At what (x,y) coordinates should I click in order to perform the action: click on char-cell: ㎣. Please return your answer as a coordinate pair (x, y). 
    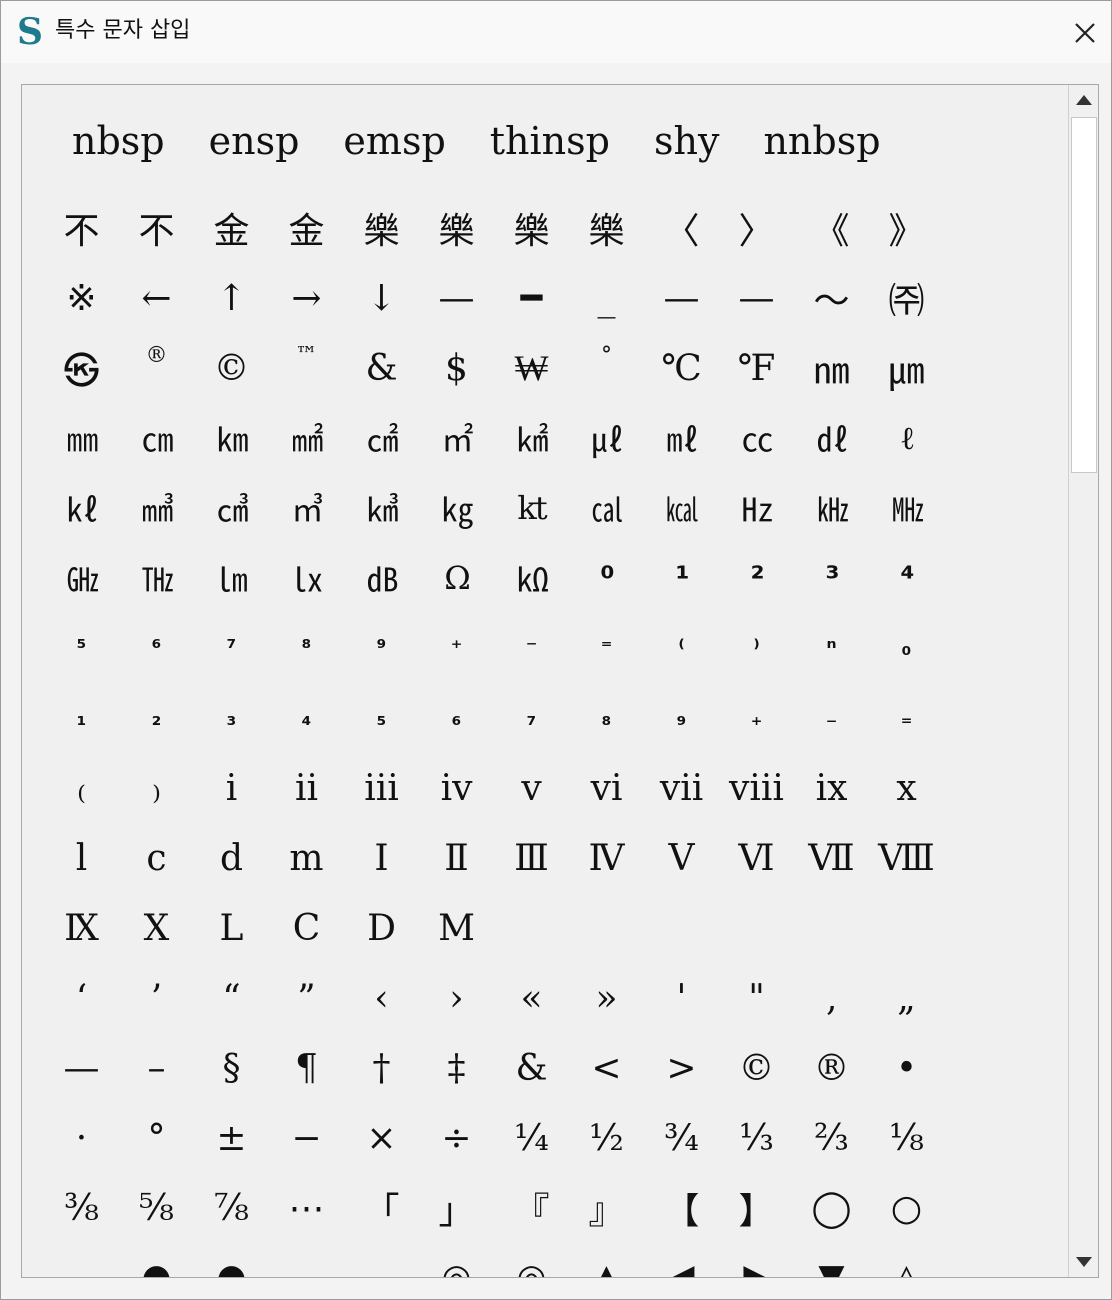
    Looking at the image, I should click on (156, 508).